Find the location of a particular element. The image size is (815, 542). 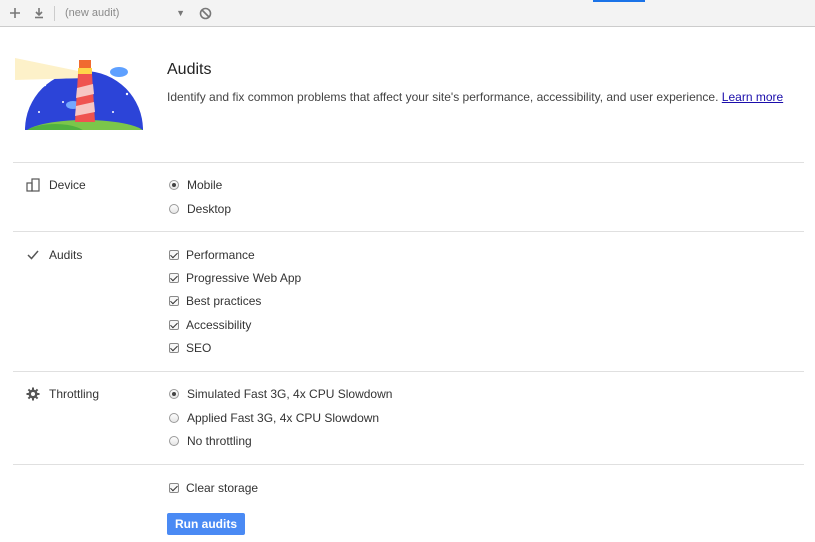

audit-option-seo: SEO is located at coordinates (190, 348).